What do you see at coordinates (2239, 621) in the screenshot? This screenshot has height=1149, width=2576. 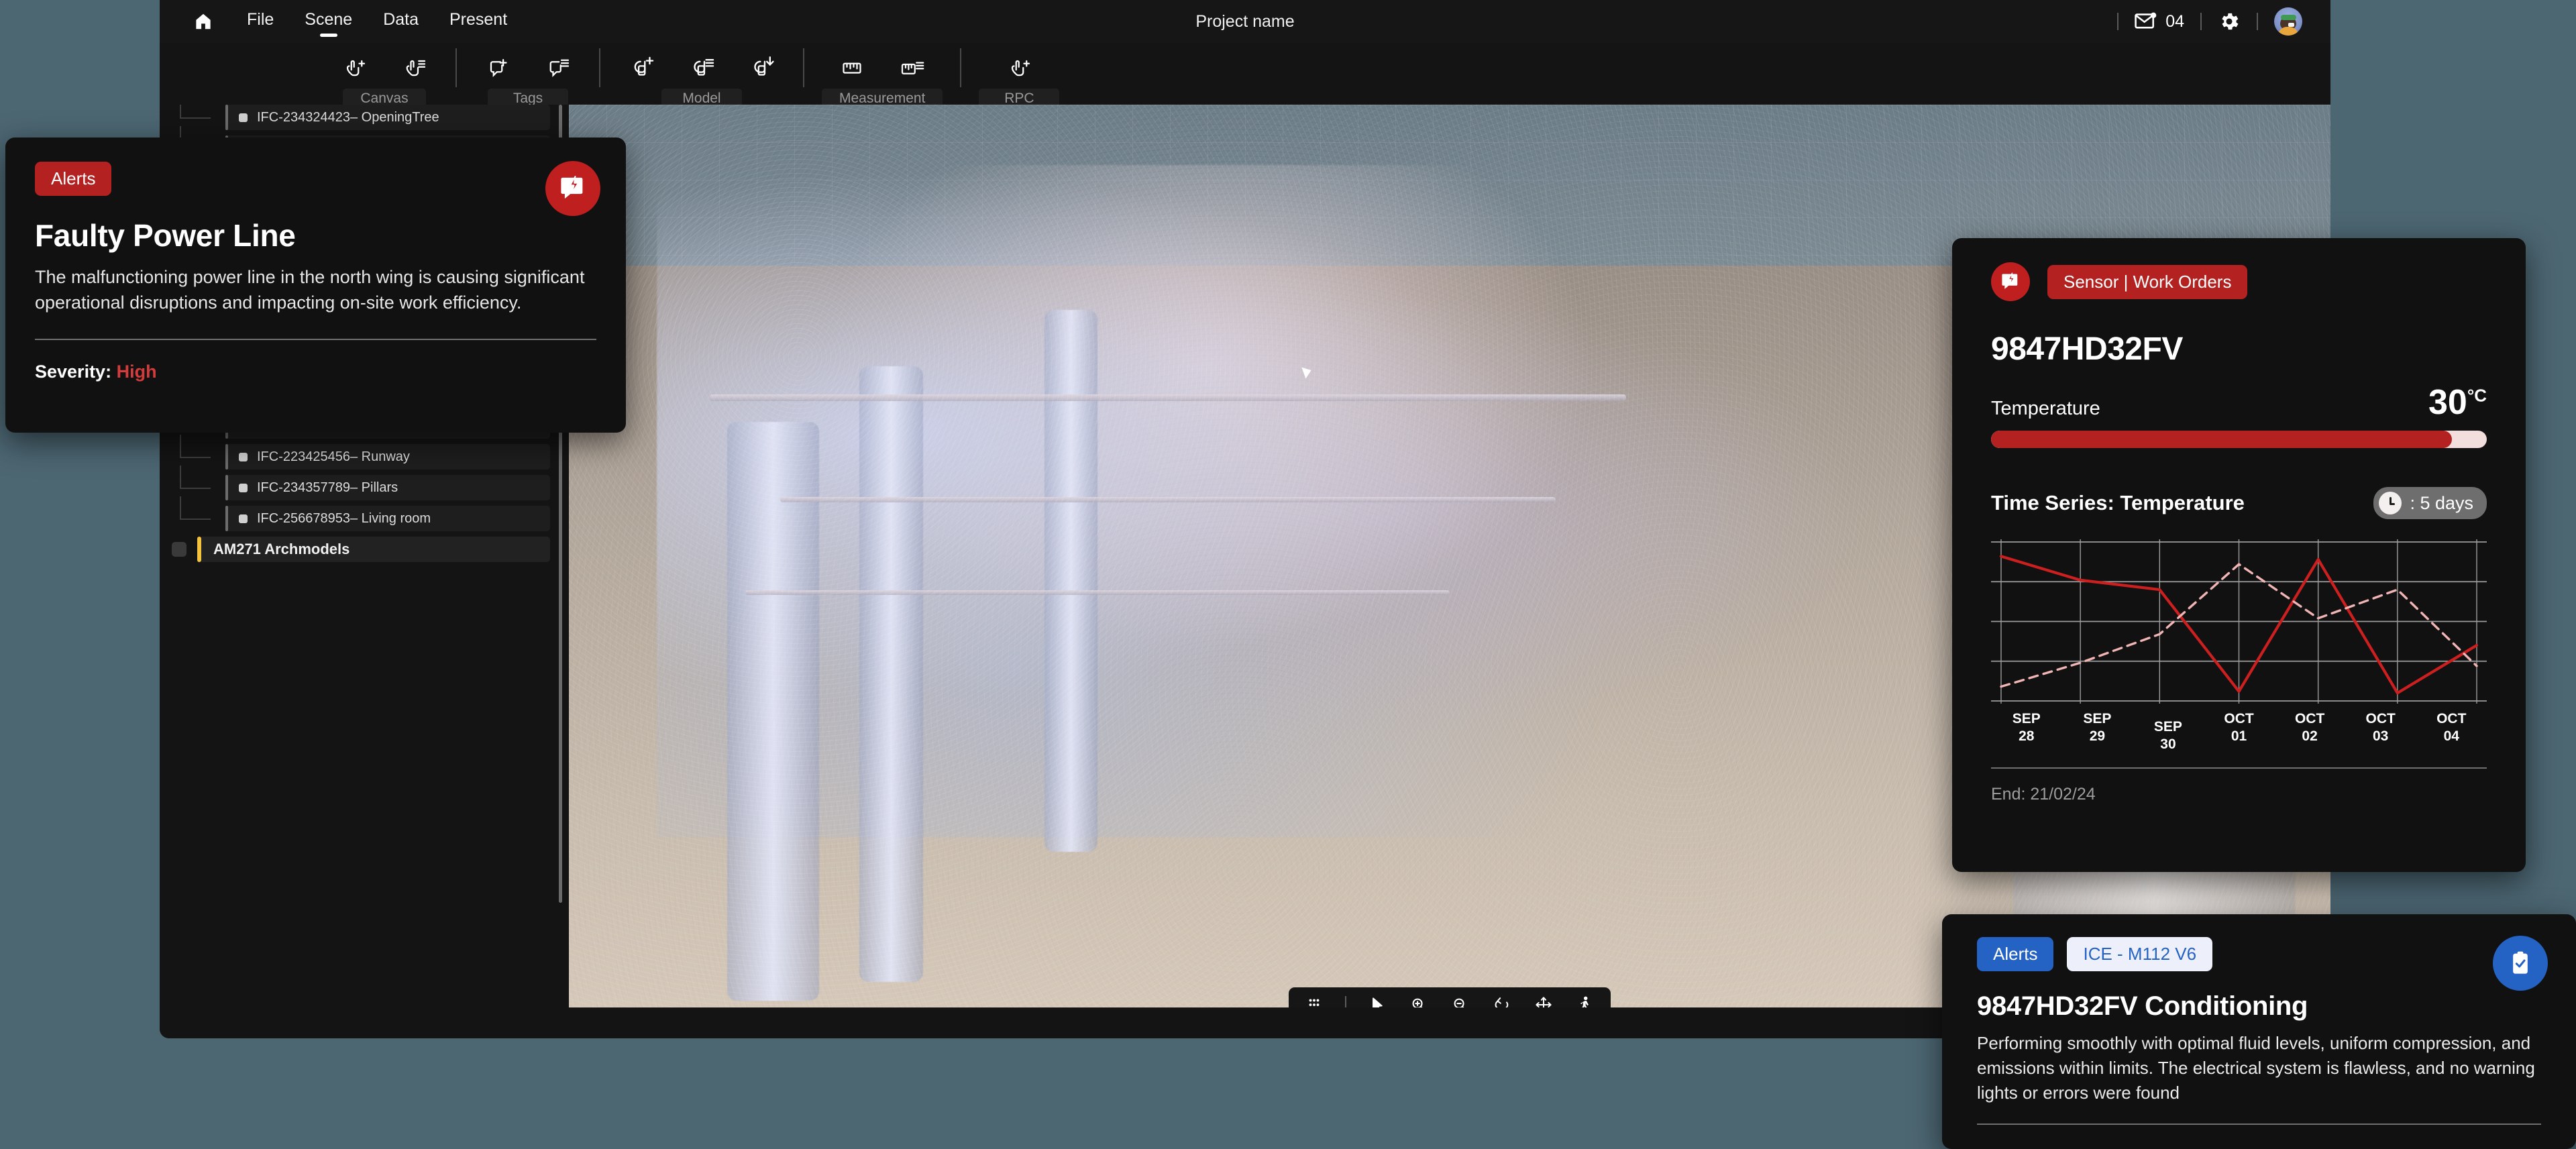 I see `temperature-chart` at bounding box center [2239, 621].